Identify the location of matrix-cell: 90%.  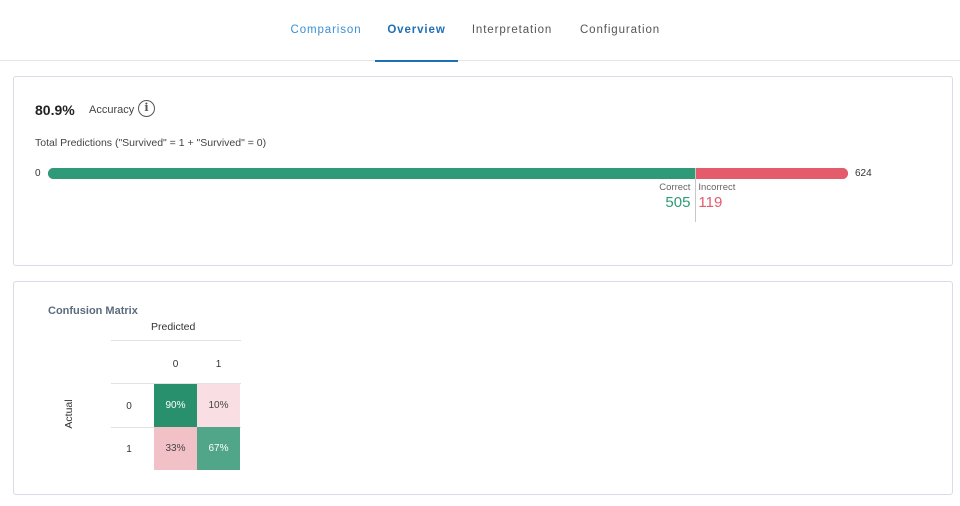
(175, 405).